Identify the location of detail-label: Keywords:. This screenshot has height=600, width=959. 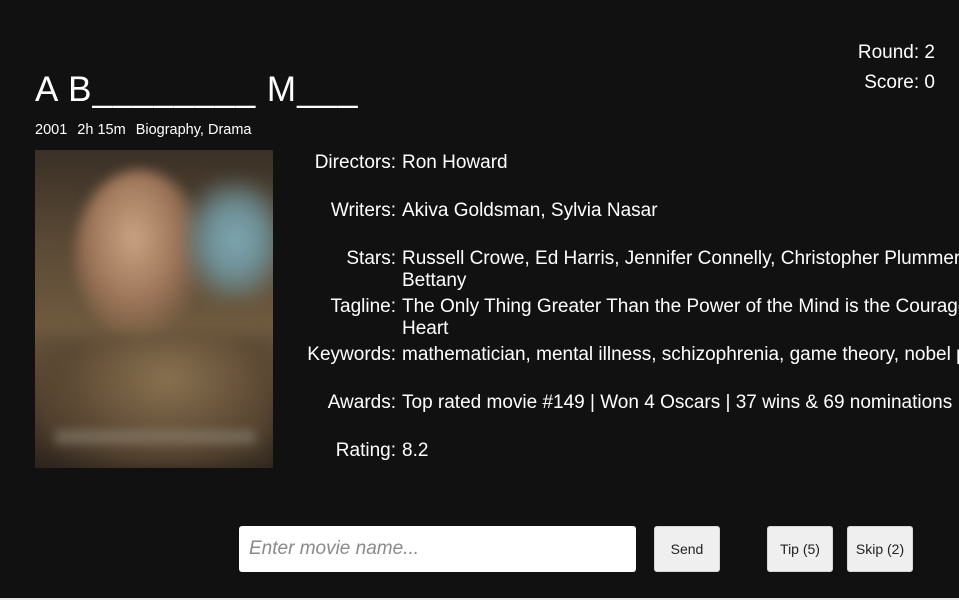
(351, 354).